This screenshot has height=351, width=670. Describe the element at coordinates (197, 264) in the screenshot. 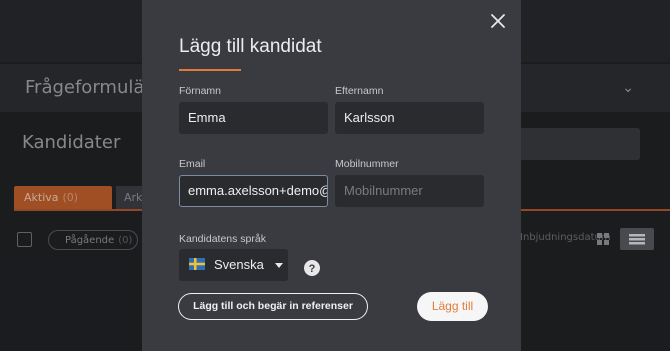

I see `sweden-flag-icon` at that location.